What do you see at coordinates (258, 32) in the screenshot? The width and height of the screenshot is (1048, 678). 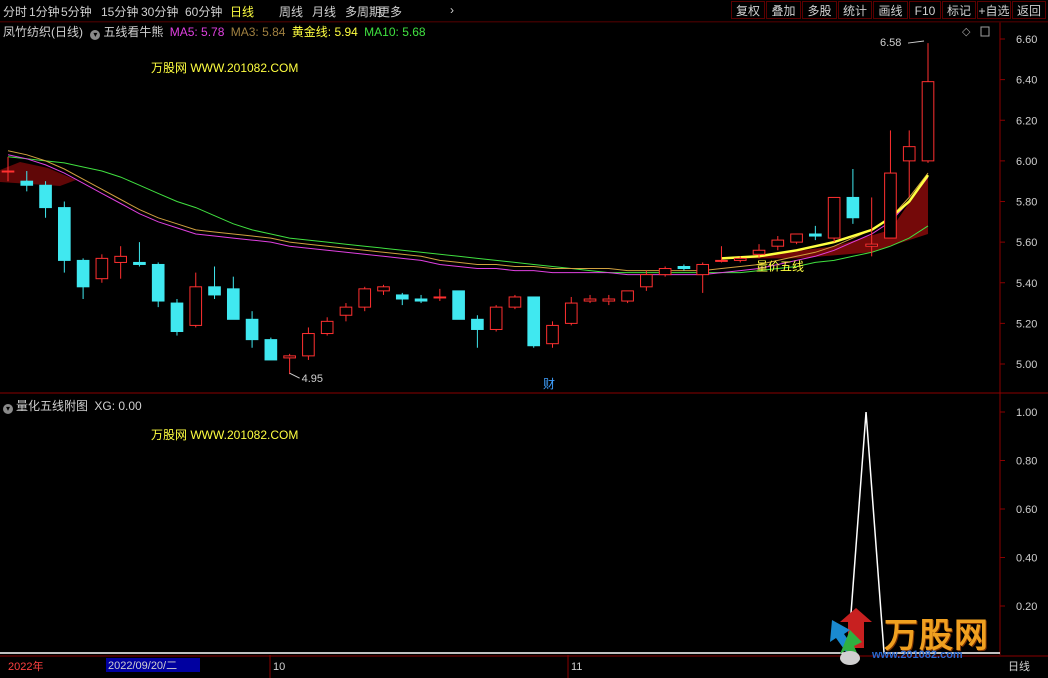 I see `ma3-value: MA3: 5.84` at bounding box center [258, 32].